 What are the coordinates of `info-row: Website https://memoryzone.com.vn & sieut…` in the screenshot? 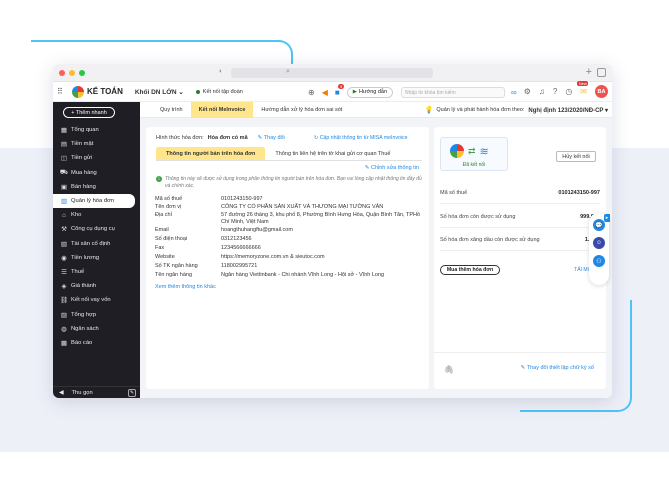 It's located at (290, 258).